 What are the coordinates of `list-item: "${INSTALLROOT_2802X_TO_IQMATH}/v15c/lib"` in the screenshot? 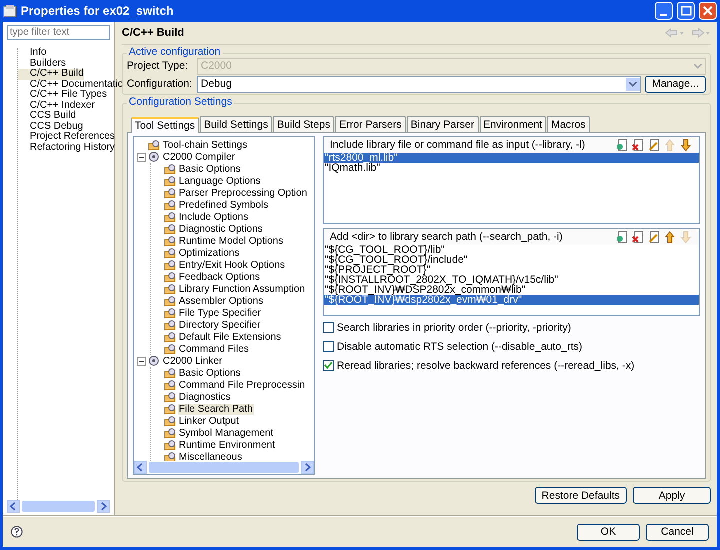 It's located at (511, 280).